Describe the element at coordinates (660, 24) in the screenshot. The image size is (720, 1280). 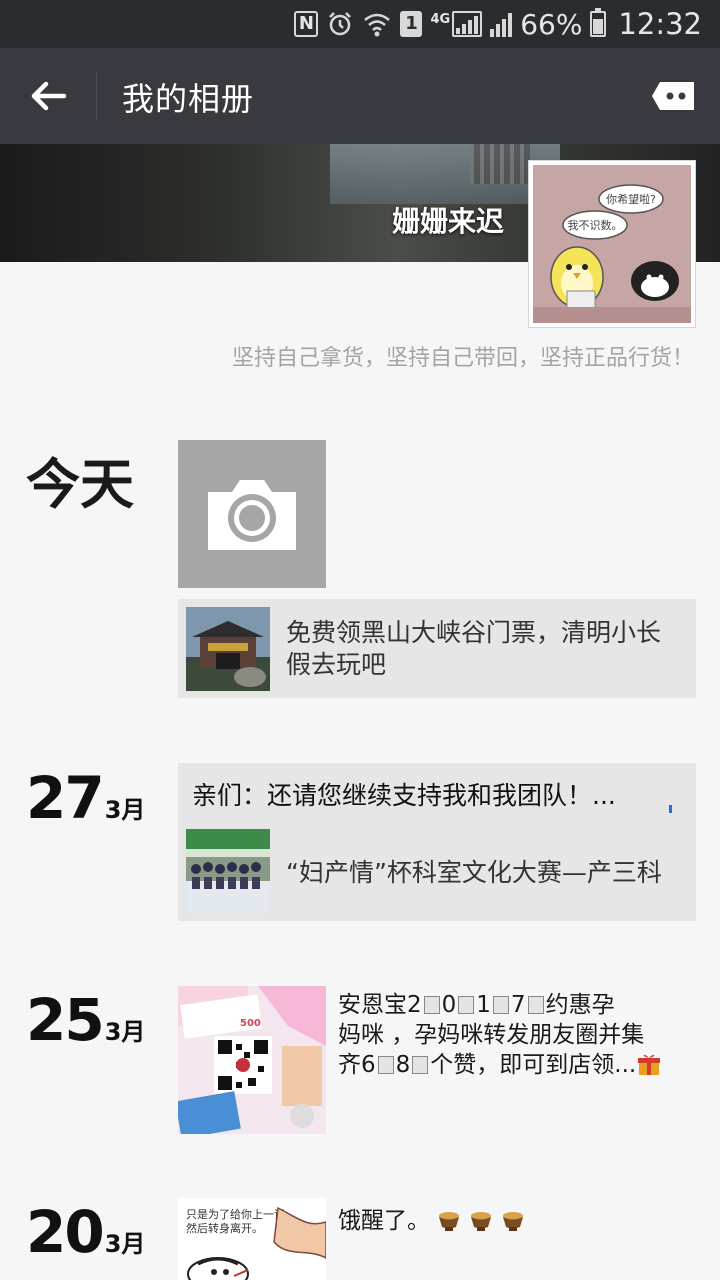
I see `clock: 12:32` at that location.